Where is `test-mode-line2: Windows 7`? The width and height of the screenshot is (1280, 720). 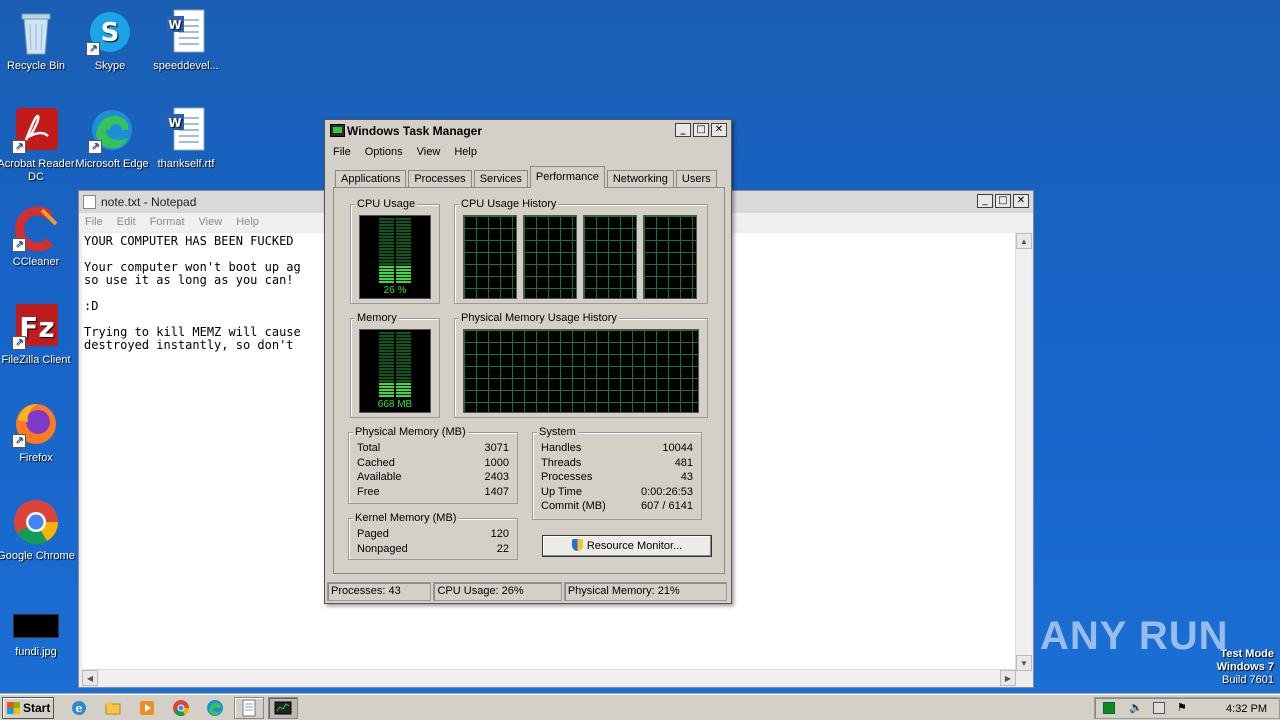
test-mode-line2: Windows 7 is located at coordinates (1245, 667).